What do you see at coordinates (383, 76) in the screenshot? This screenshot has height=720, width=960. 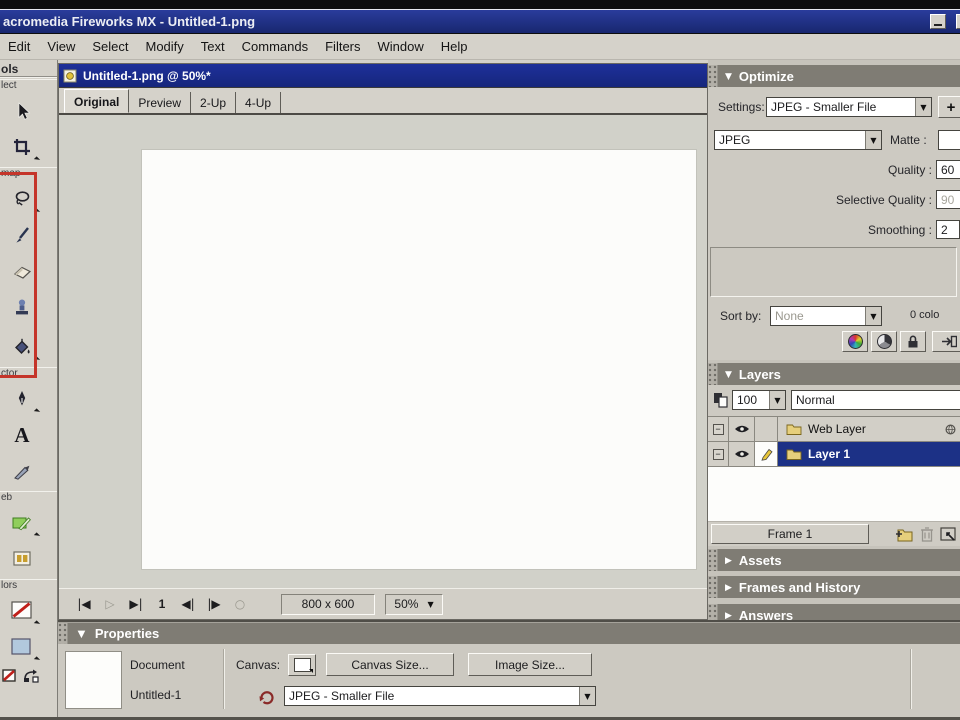 I see `document-titlebar: Untitled-1.png @ 50%*` at bounding box center [383, 76].